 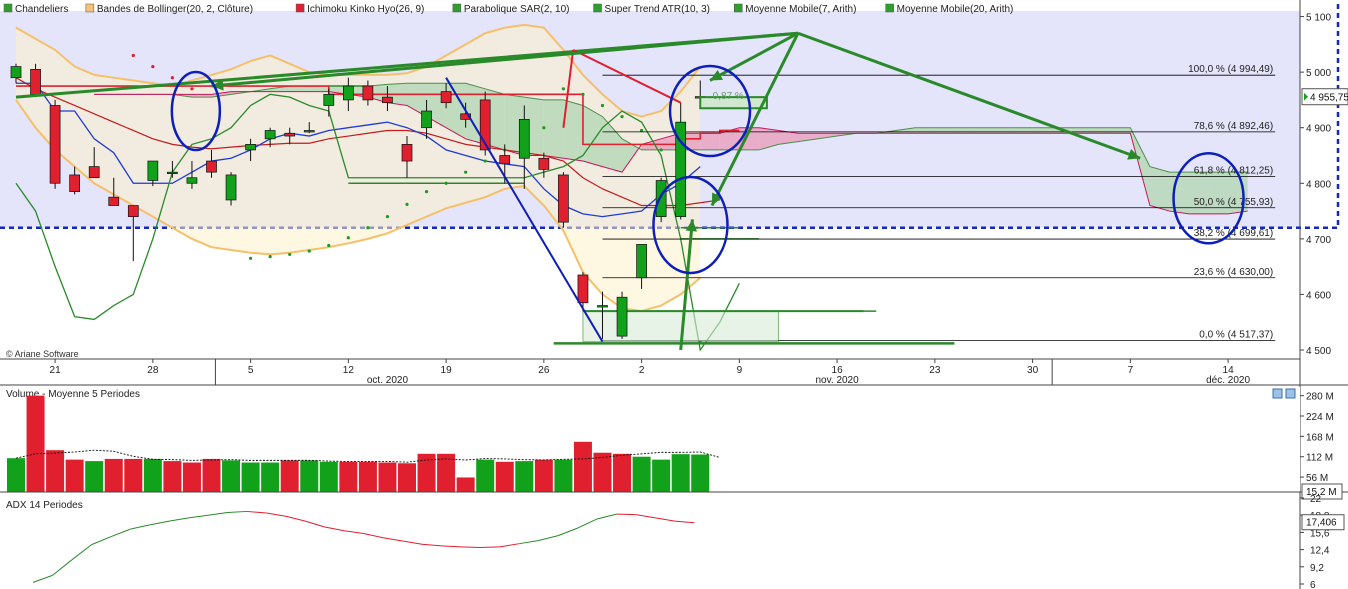 I want to click on fibonacci-level-label: 0,0 % (4 517,37), so click(x=1236, y=334).